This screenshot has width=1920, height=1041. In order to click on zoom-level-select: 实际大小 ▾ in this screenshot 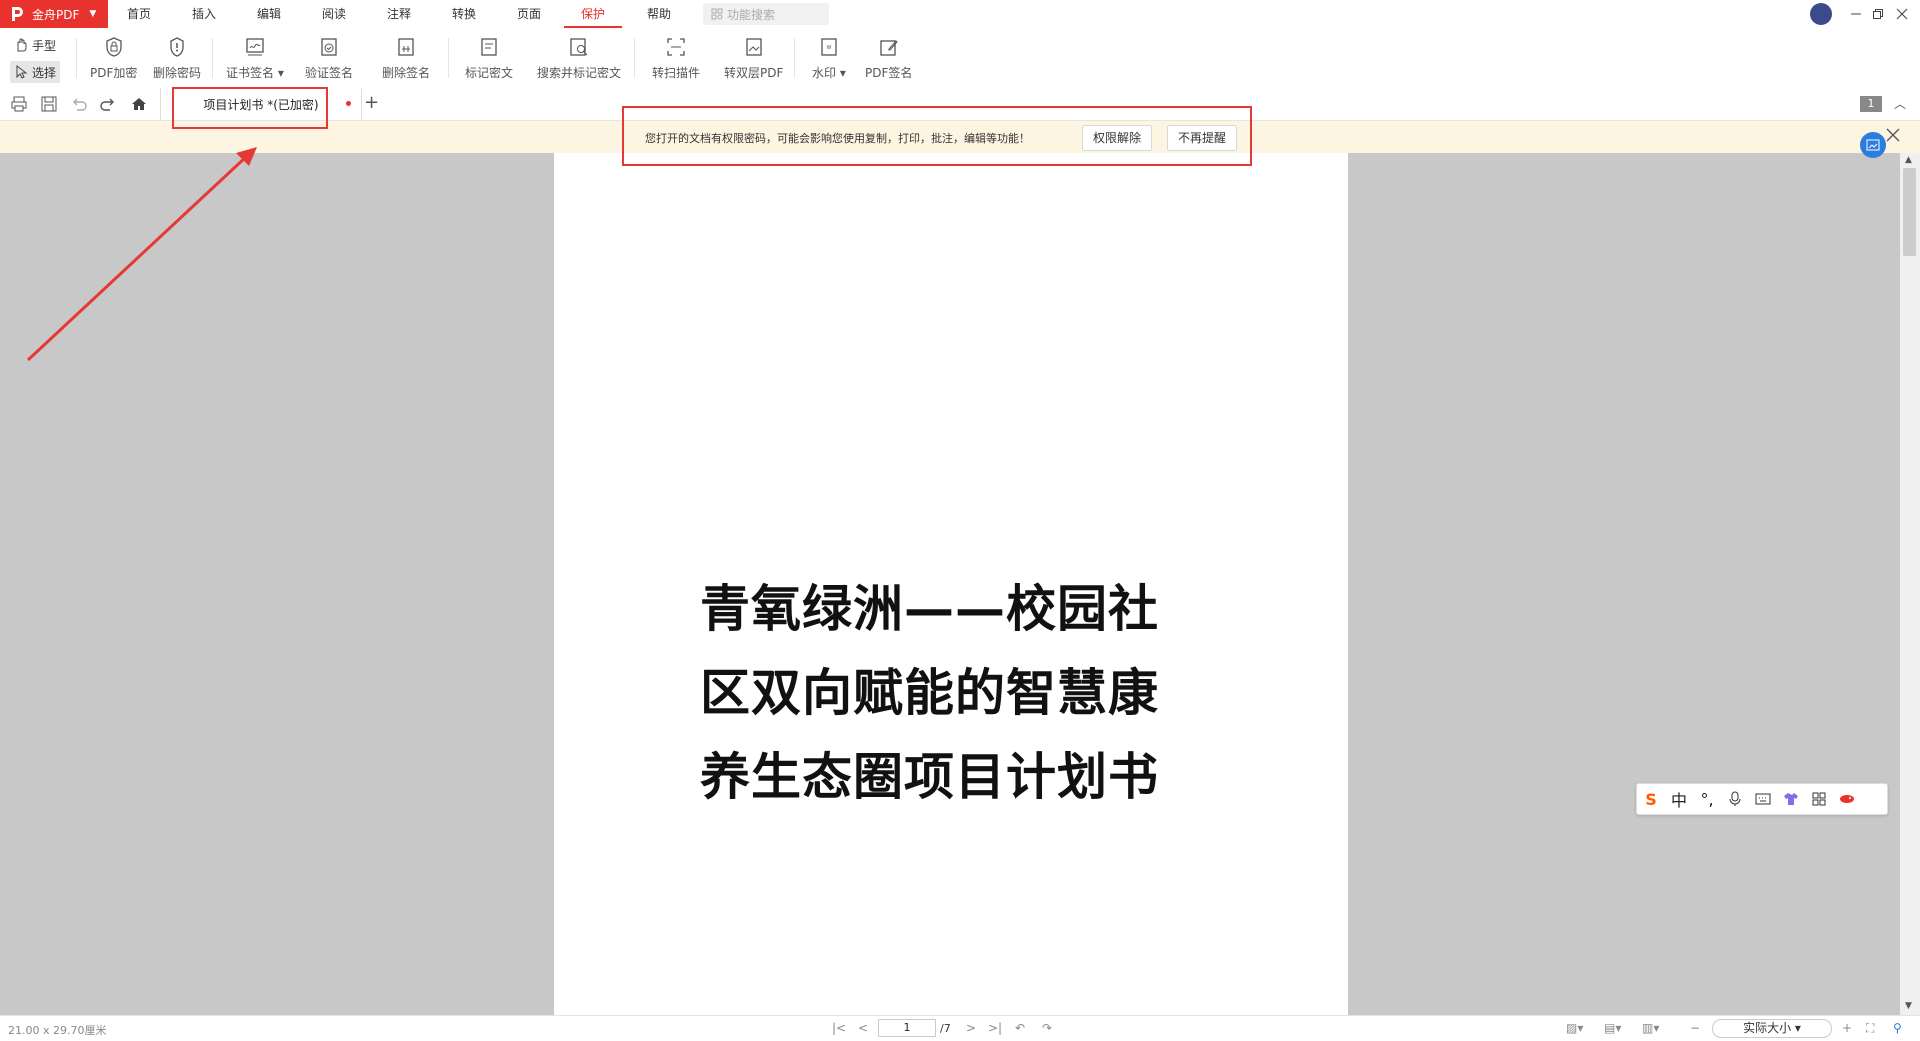, I will do `click(1772, 1028)`.